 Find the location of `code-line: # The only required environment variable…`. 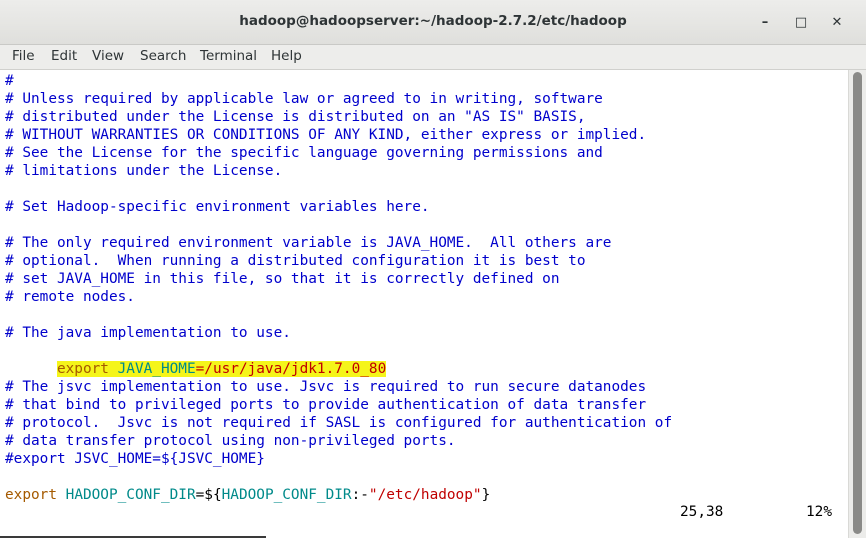

code-line: # The only required environment variable… is located at coordinates (308, 243).